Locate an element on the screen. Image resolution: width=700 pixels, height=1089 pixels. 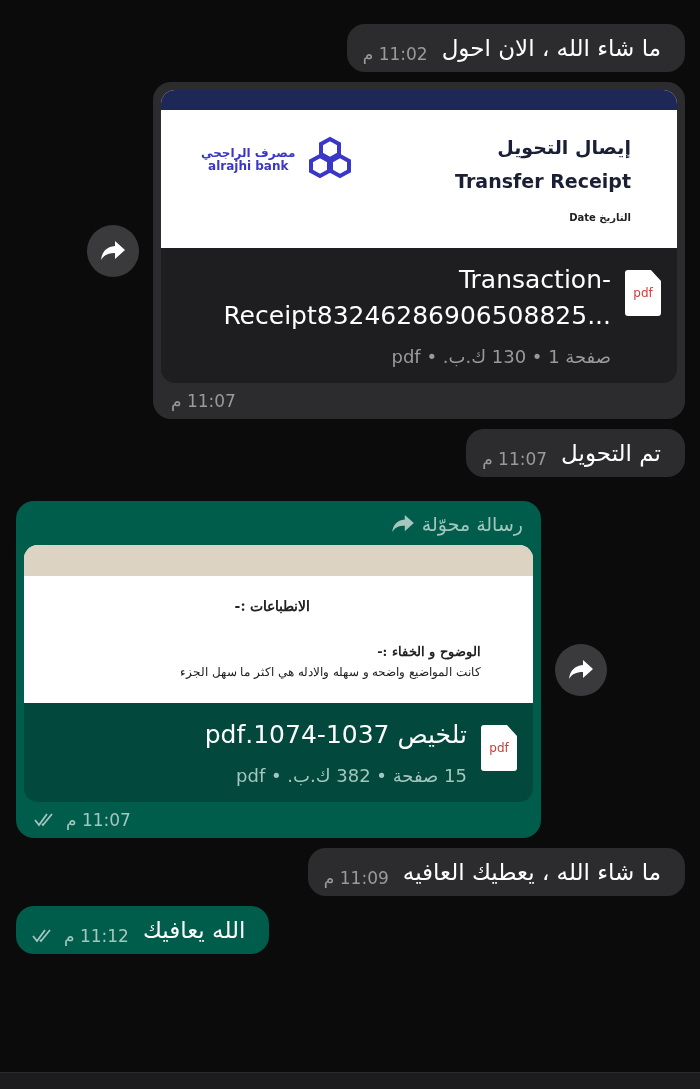
message-time: 11:09 م is located at coordinates (356, 878).